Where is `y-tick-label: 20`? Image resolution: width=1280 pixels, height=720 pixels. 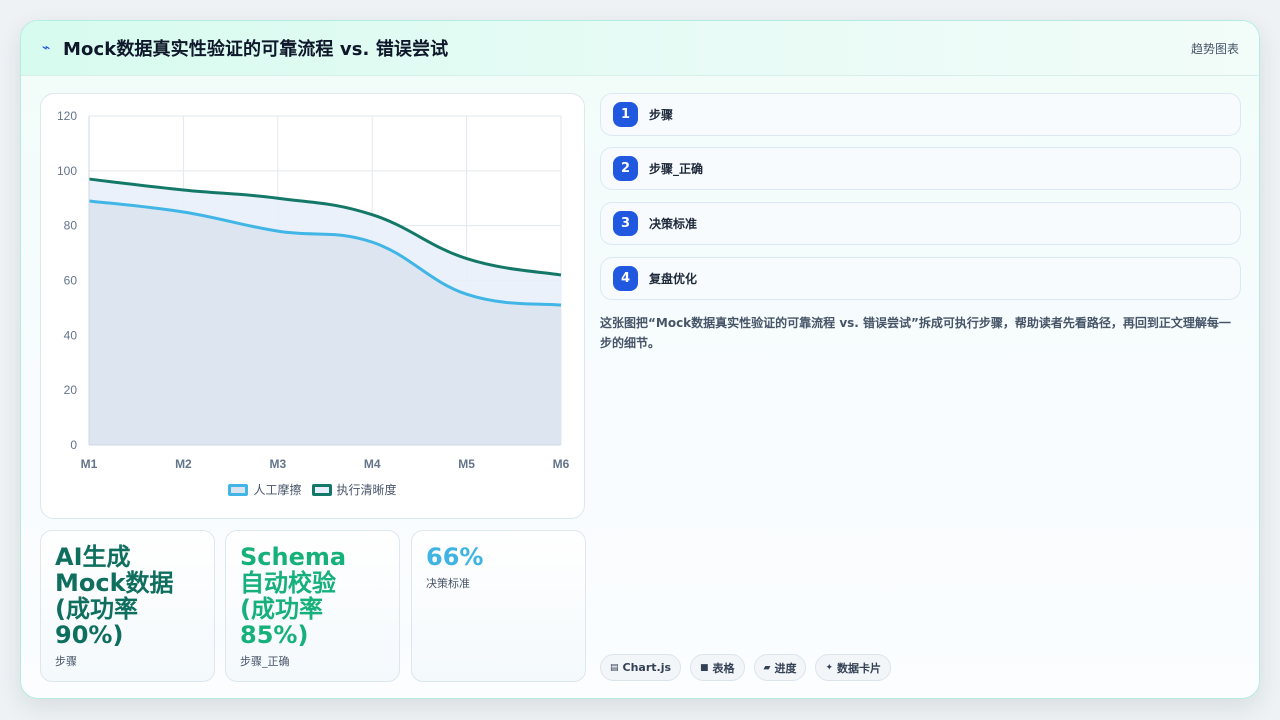 y-tick-label: 20 is located at coordinates (71, 390).